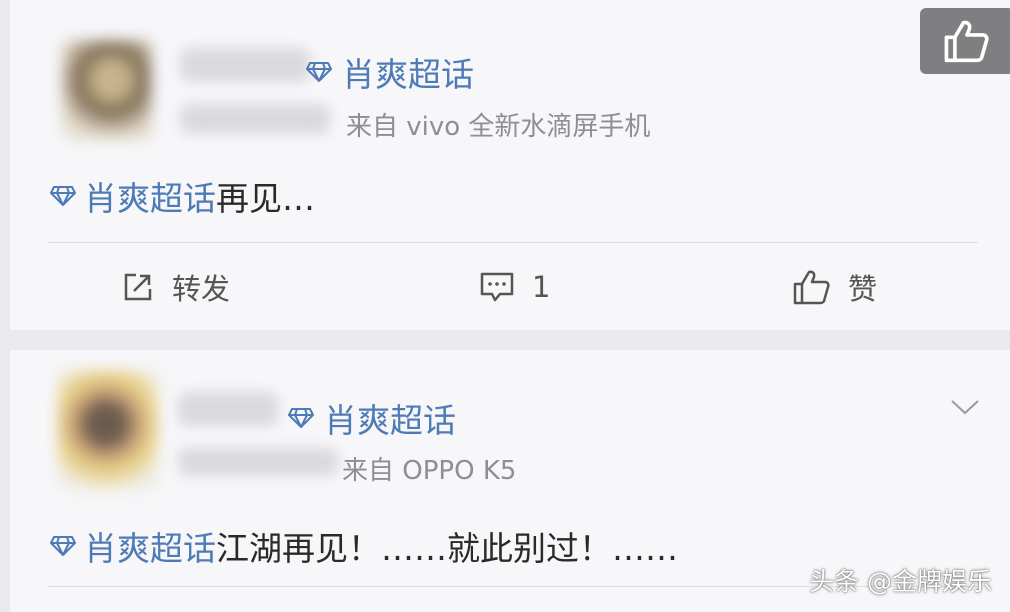  I want to click on comment-button: 1, so click(514, 287).